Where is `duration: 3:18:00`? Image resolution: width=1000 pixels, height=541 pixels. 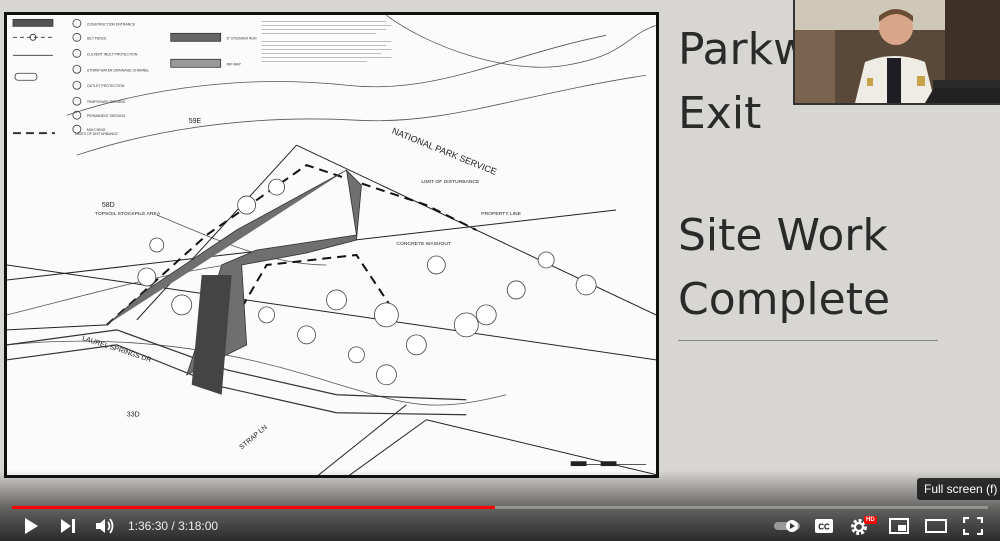
duration: 3:18:00 is located at coordinates (198, 526).